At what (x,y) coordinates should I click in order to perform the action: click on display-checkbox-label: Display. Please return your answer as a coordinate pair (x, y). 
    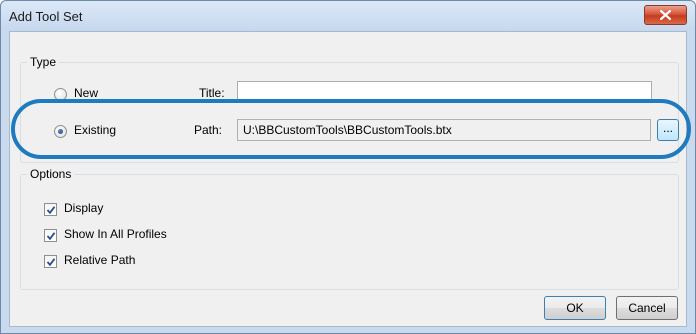
    Looking at the image, I should click on (84, 208).